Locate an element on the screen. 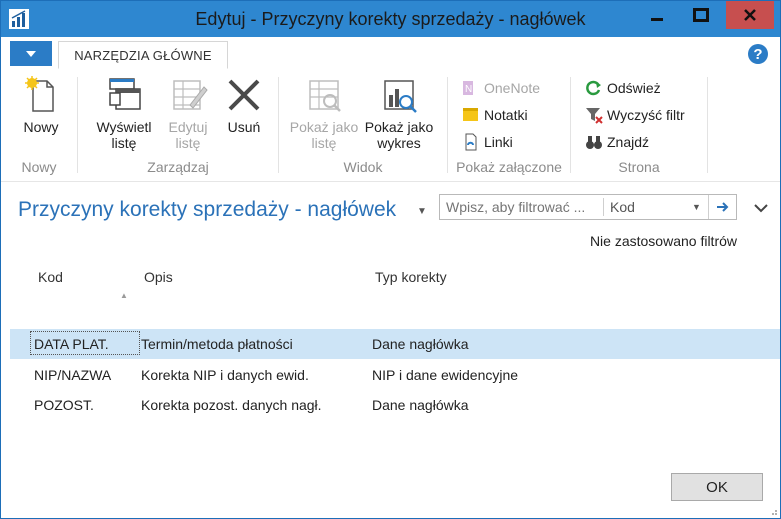 This screenshot has width=781, height=519. apply-filter-button is located at coordinates (722, 207).